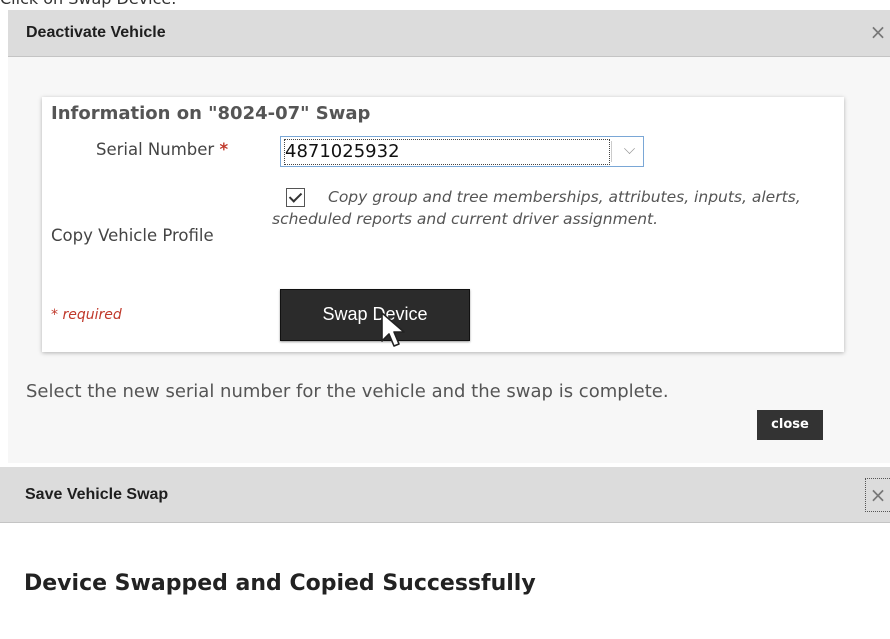  I want to click on serial-number-select: 4871025932, so click(462, 151).